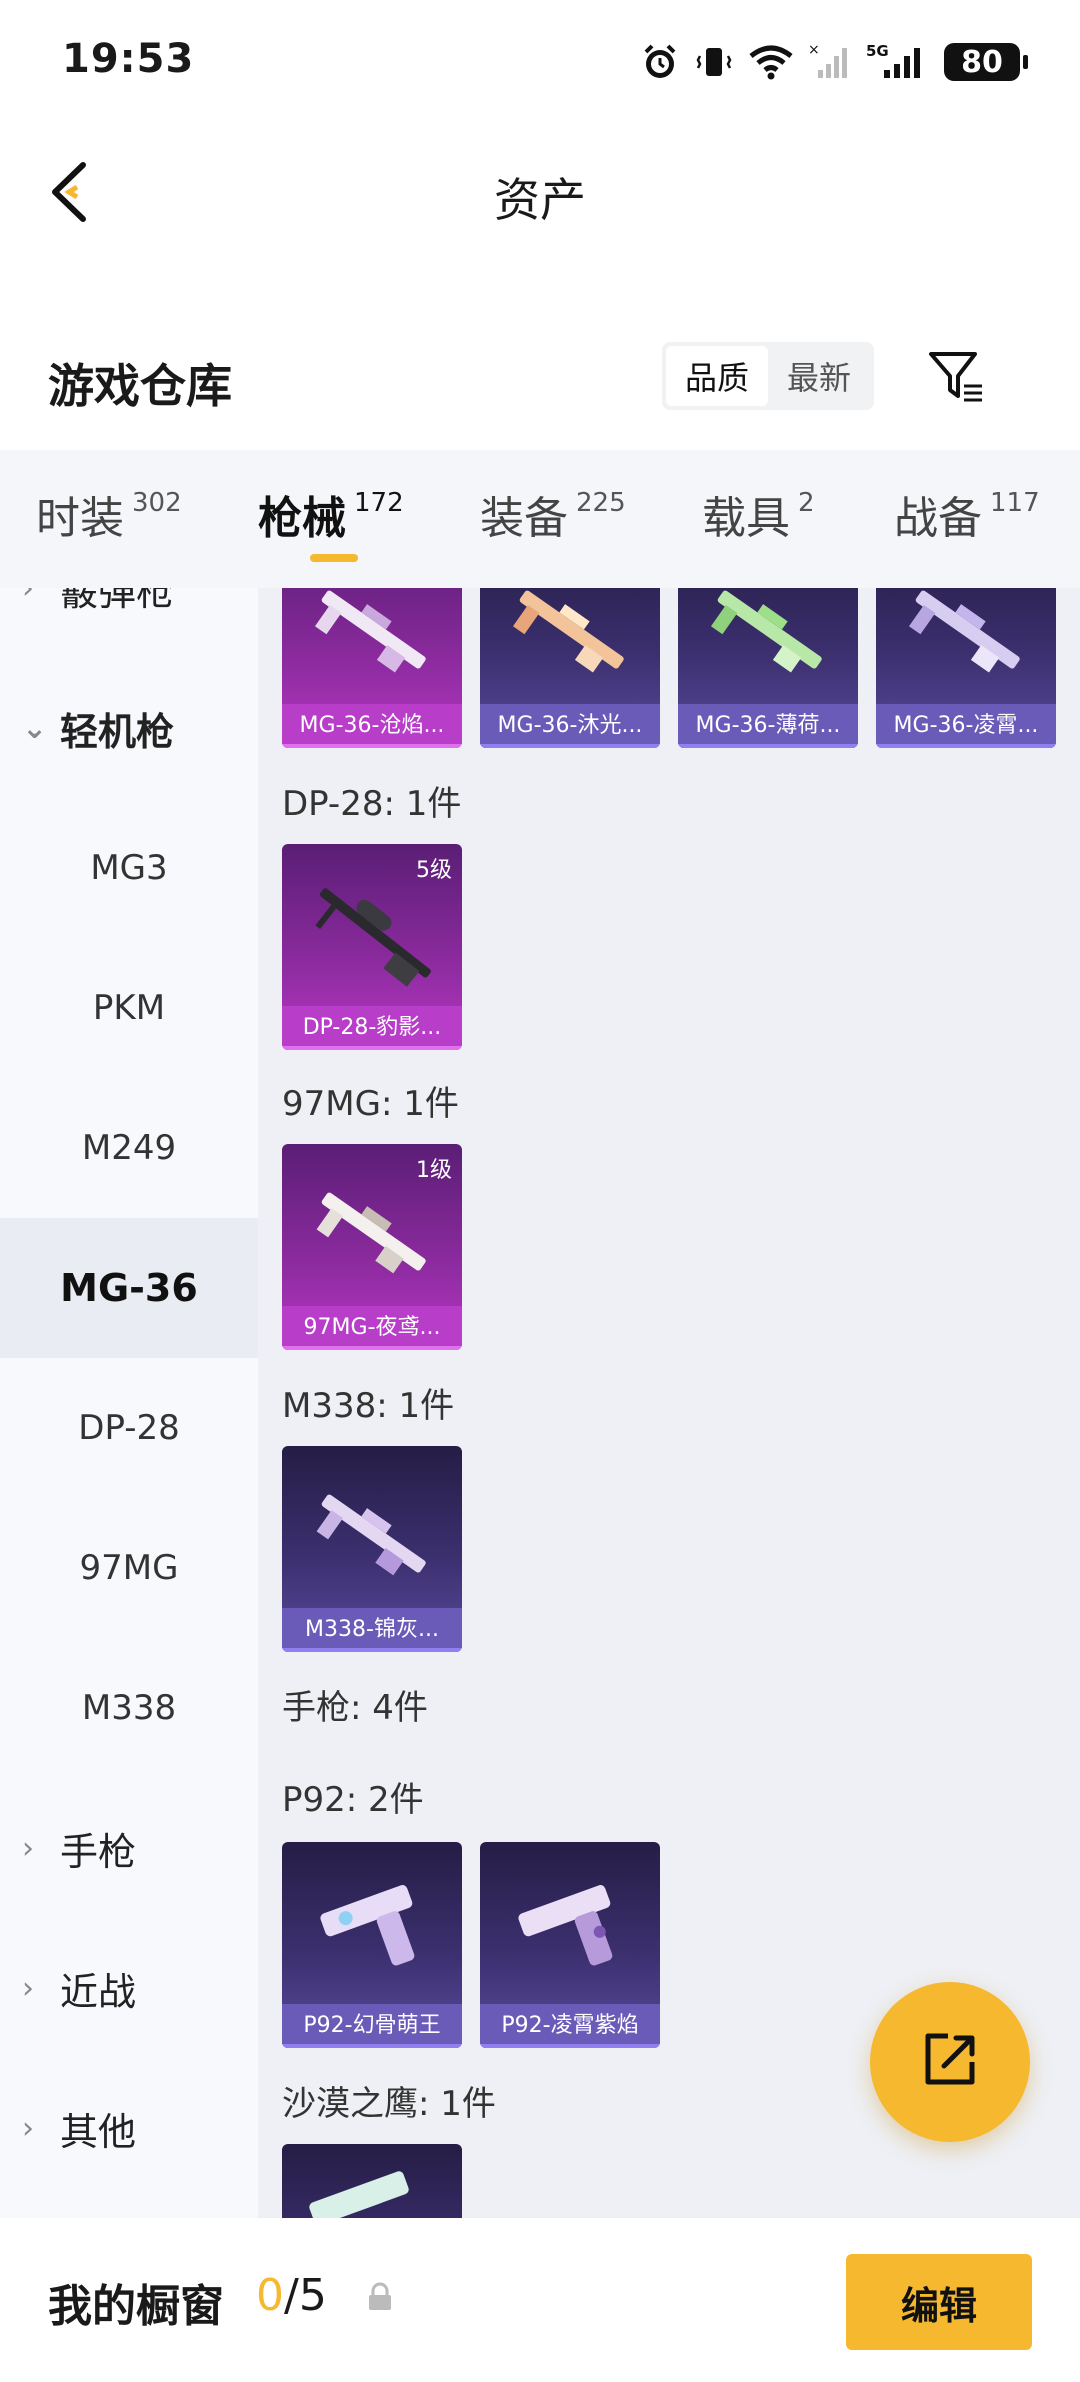 The image size is (1080, 2382). Describe the element at coordinates (129, 1568) in the screenshot. I see `sidebar-item-97mg: 97MG` at that location.